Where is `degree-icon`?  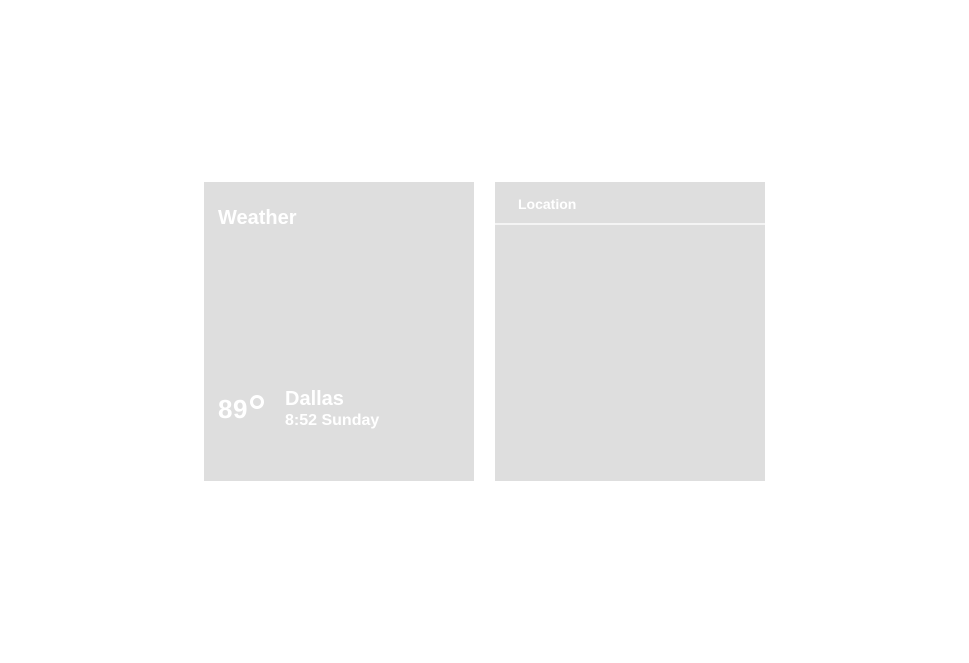
degree-icon is located at coordinates (257, 402).